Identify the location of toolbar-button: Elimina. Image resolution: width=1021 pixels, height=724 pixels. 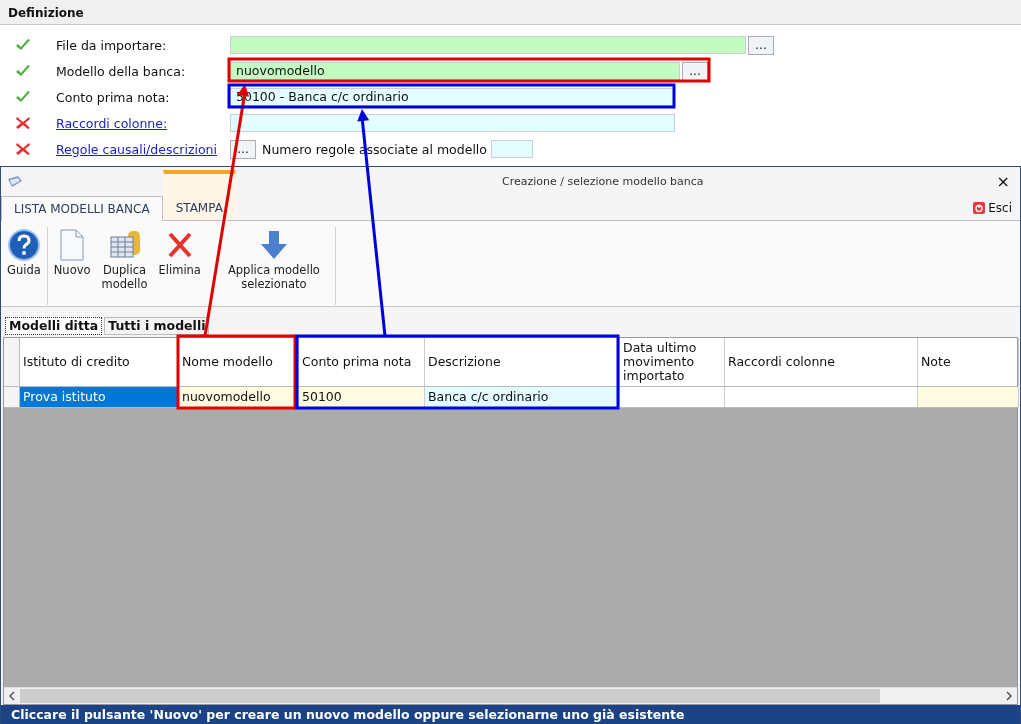
(179, 253).